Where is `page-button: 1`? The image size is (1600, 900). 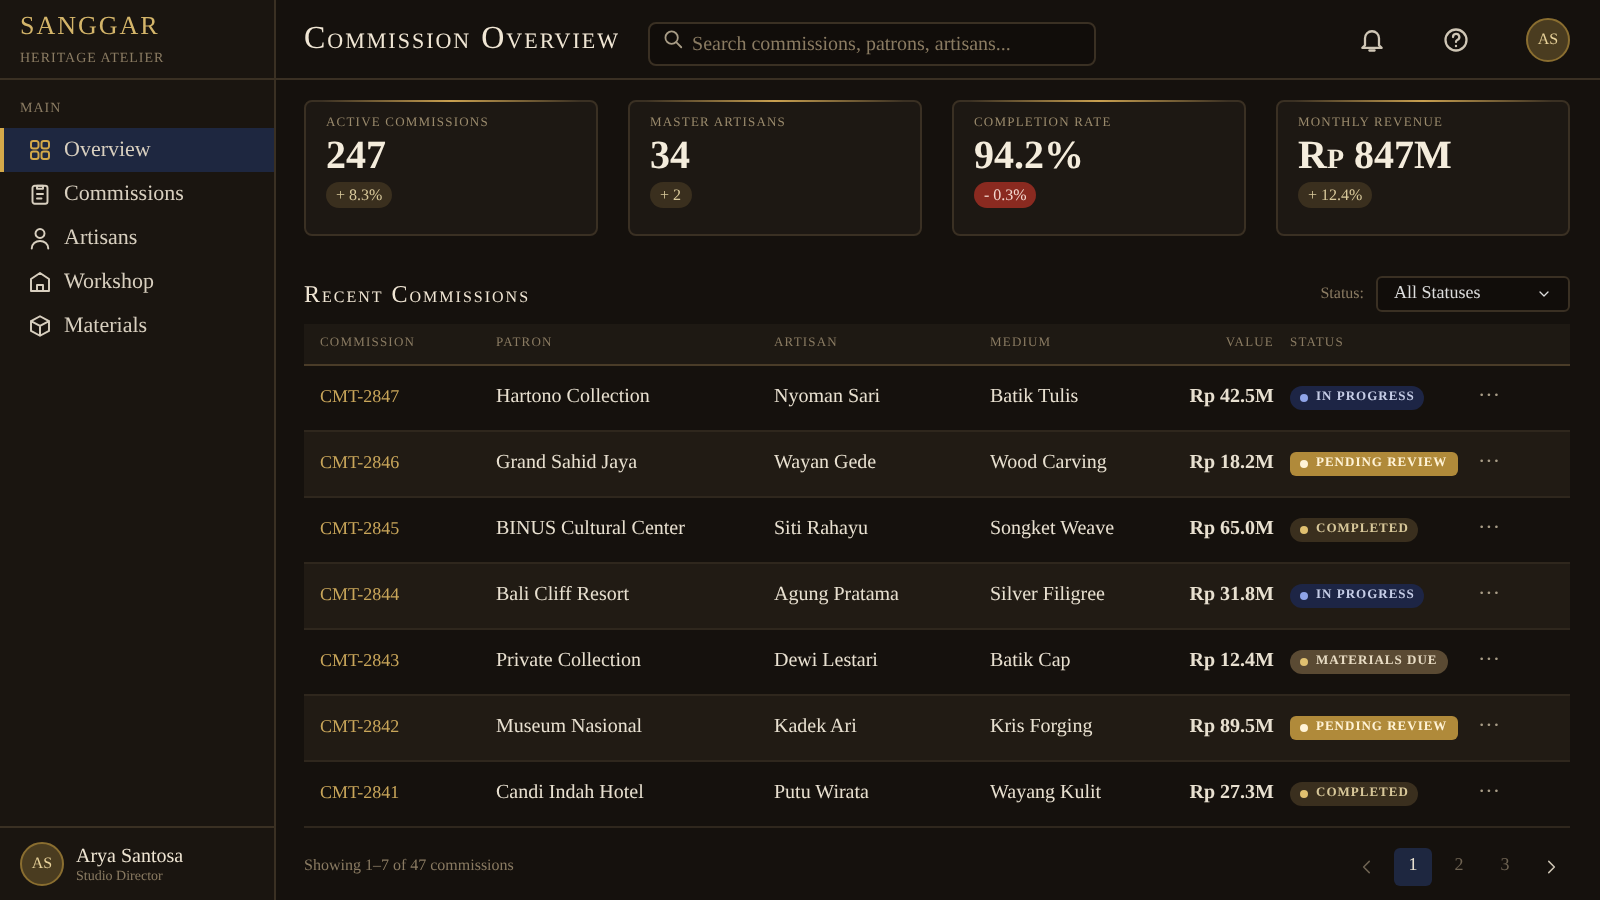 page-button: 1 is located at coordinates (1413, 866).